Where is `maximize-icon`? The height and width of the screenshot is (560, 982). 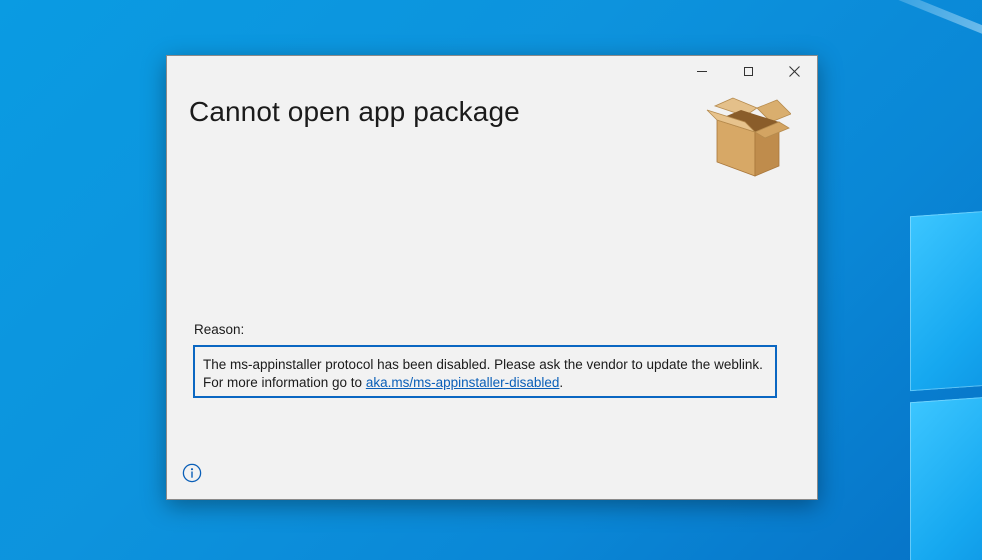 maximize-icon is located at coordinates (748, 71).